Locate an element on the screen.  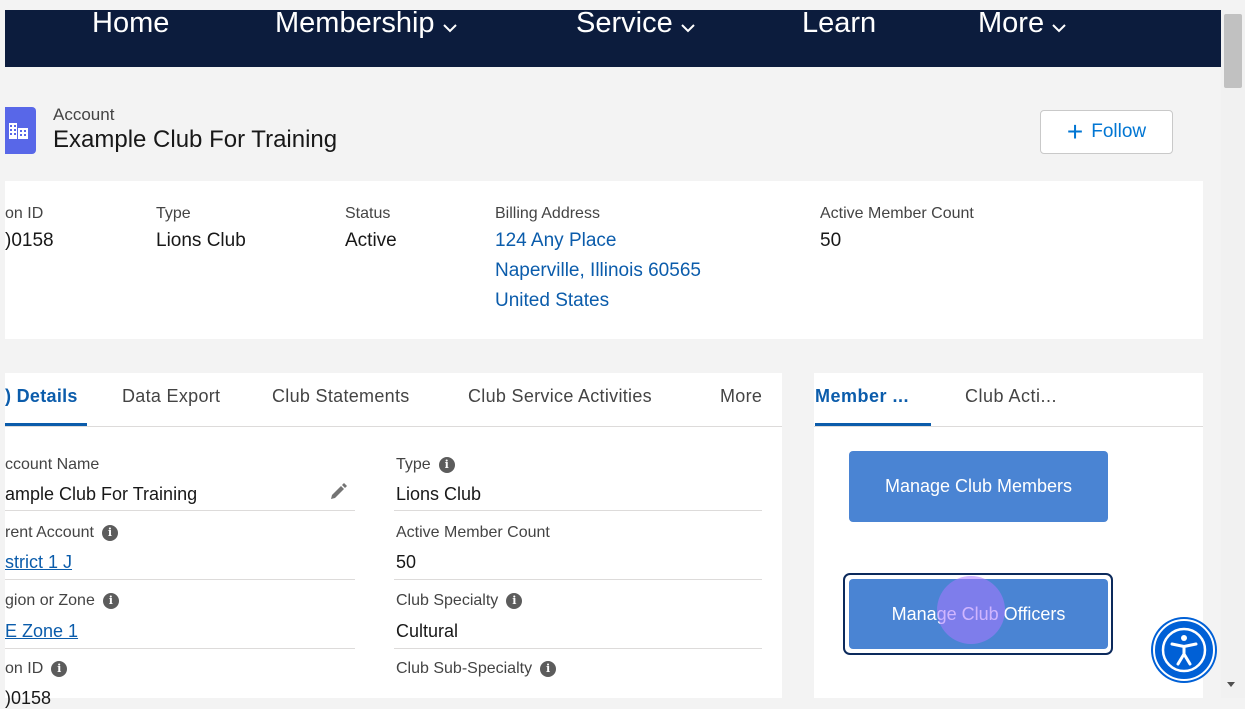
parent-account-link: strict 1 J is located at coordinates (38, 562).